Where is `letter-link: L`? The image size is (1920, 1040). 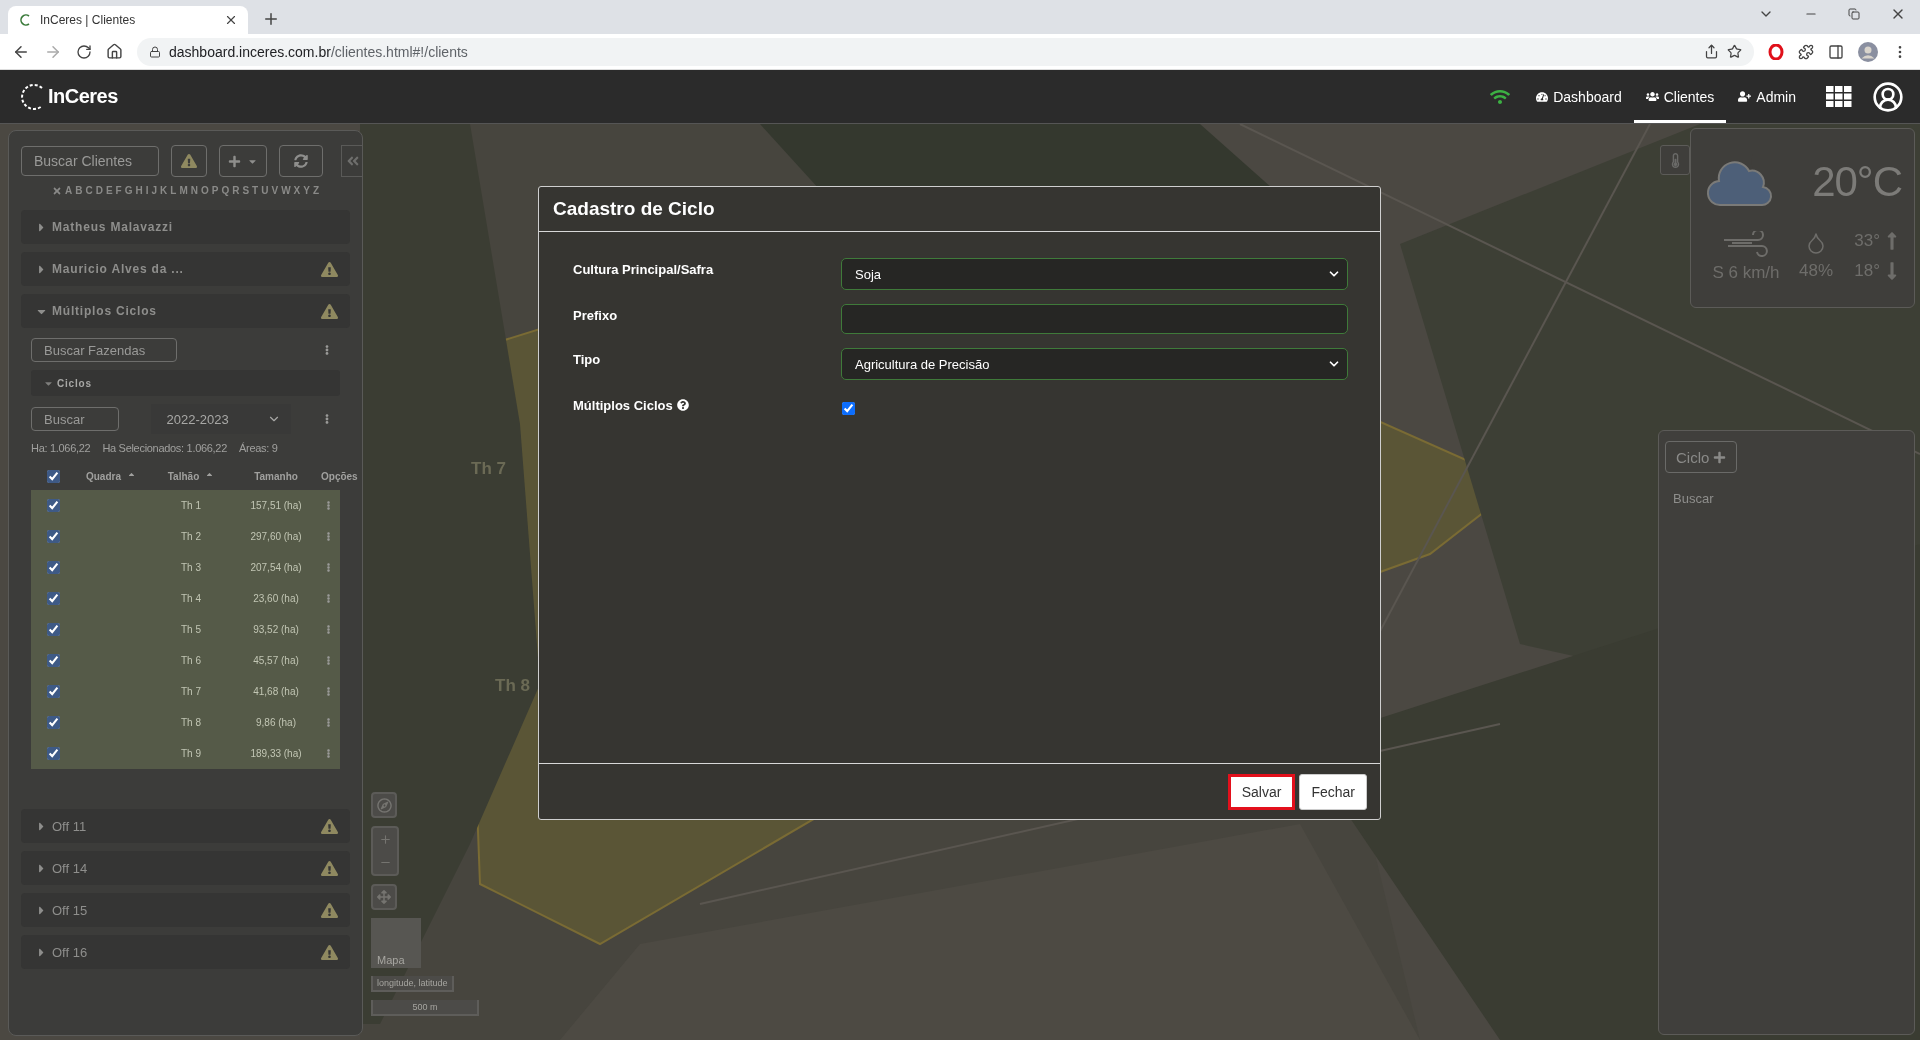
letter-link: L is located at coordinates (173, 190).